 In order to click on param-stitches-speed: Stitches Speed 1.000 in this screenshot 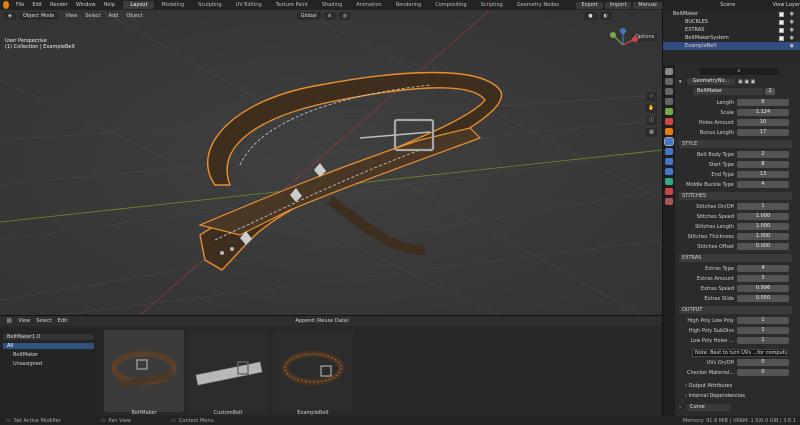, I will do `click(734, 216)`.